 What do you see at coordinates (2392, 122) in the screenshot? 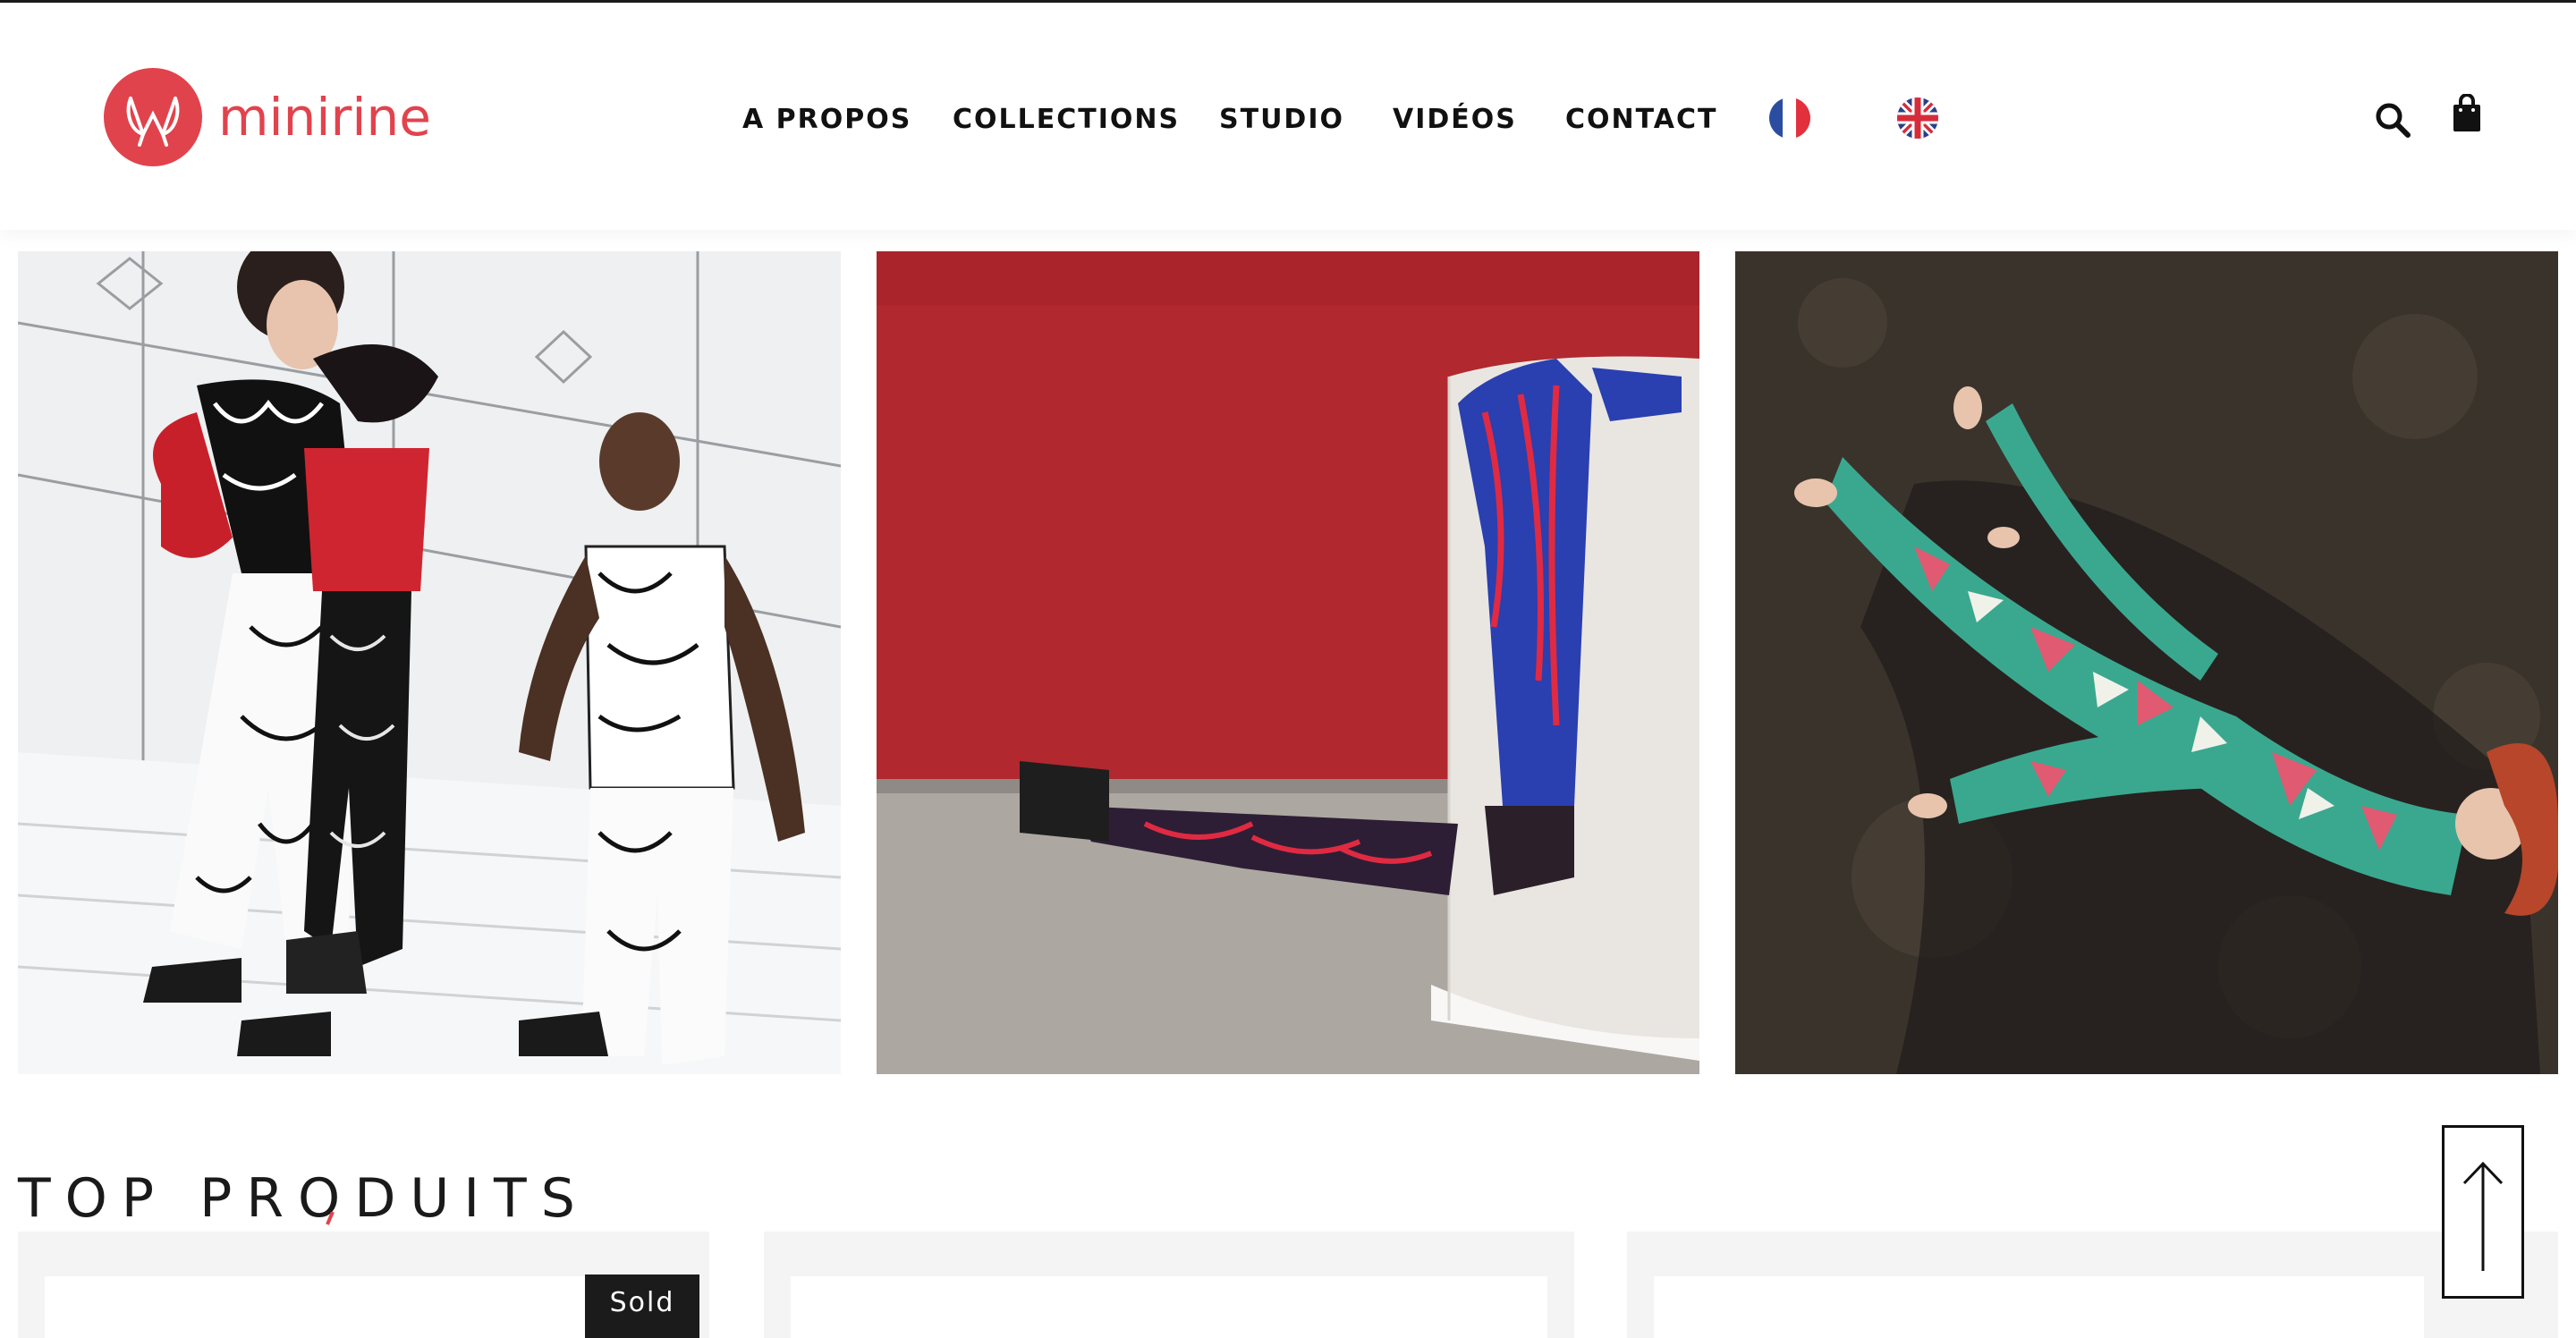
I see `search-icon` at bounding box center [2392, 122].